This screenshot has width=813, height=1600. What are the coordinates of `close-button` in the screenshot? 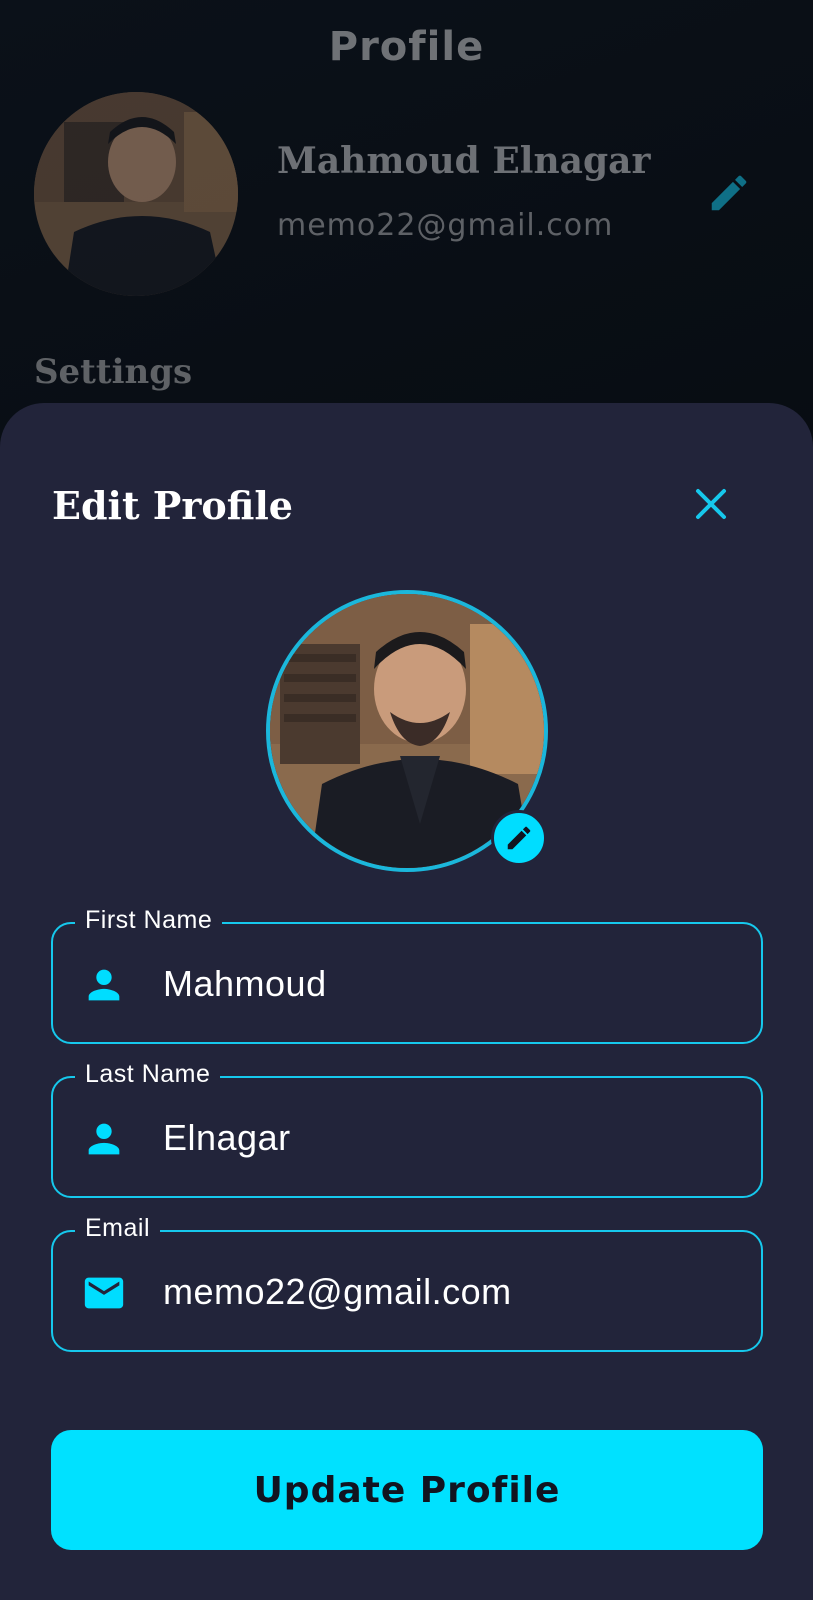 It's located at (711, 504).